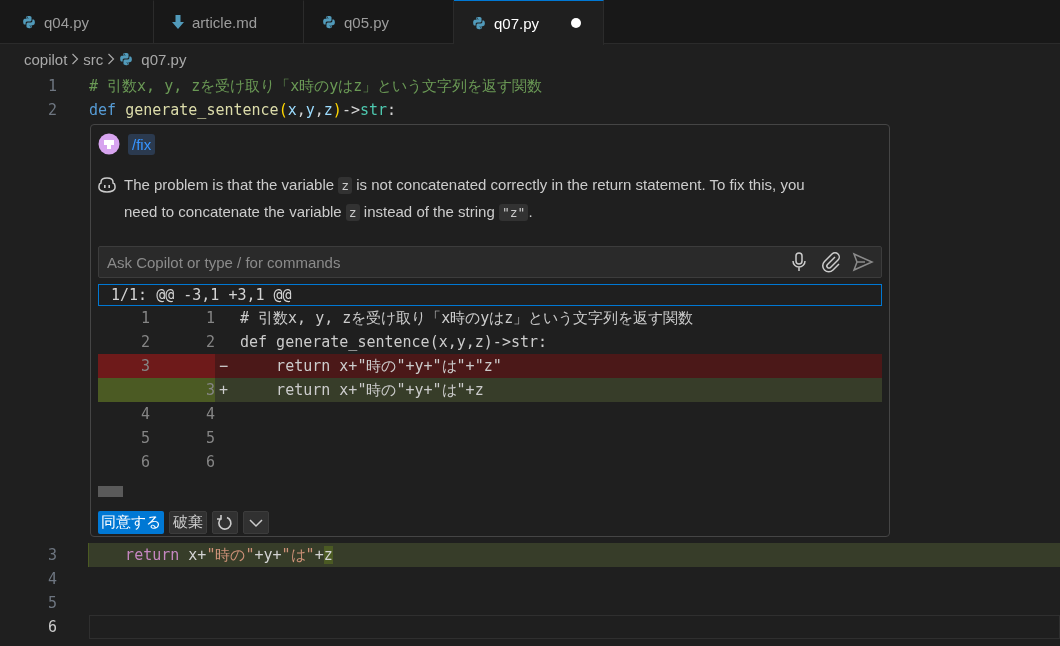 The width and height of the screenshot is (1060, 646). What do you see at coordinates (863, 262) in the screenshot?
I see `send-icon` at bounding box center [863, 262].